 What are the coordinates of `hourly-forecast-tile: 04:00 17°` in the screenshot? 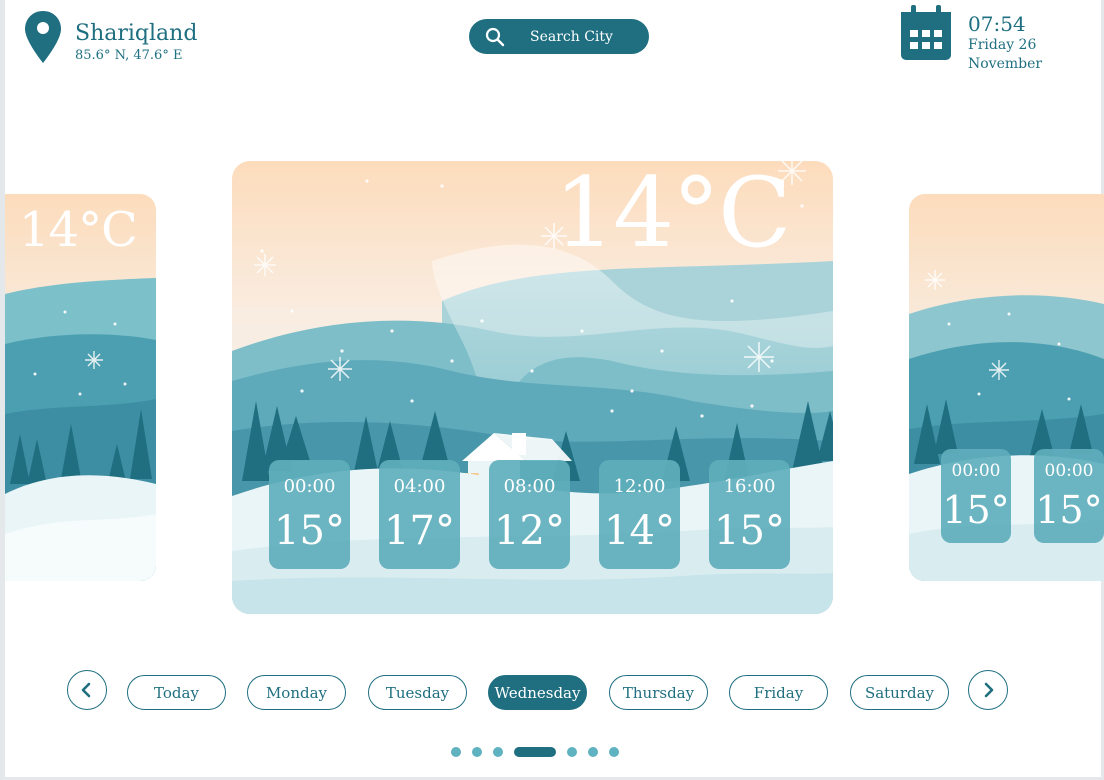 It's located at (419, 514).